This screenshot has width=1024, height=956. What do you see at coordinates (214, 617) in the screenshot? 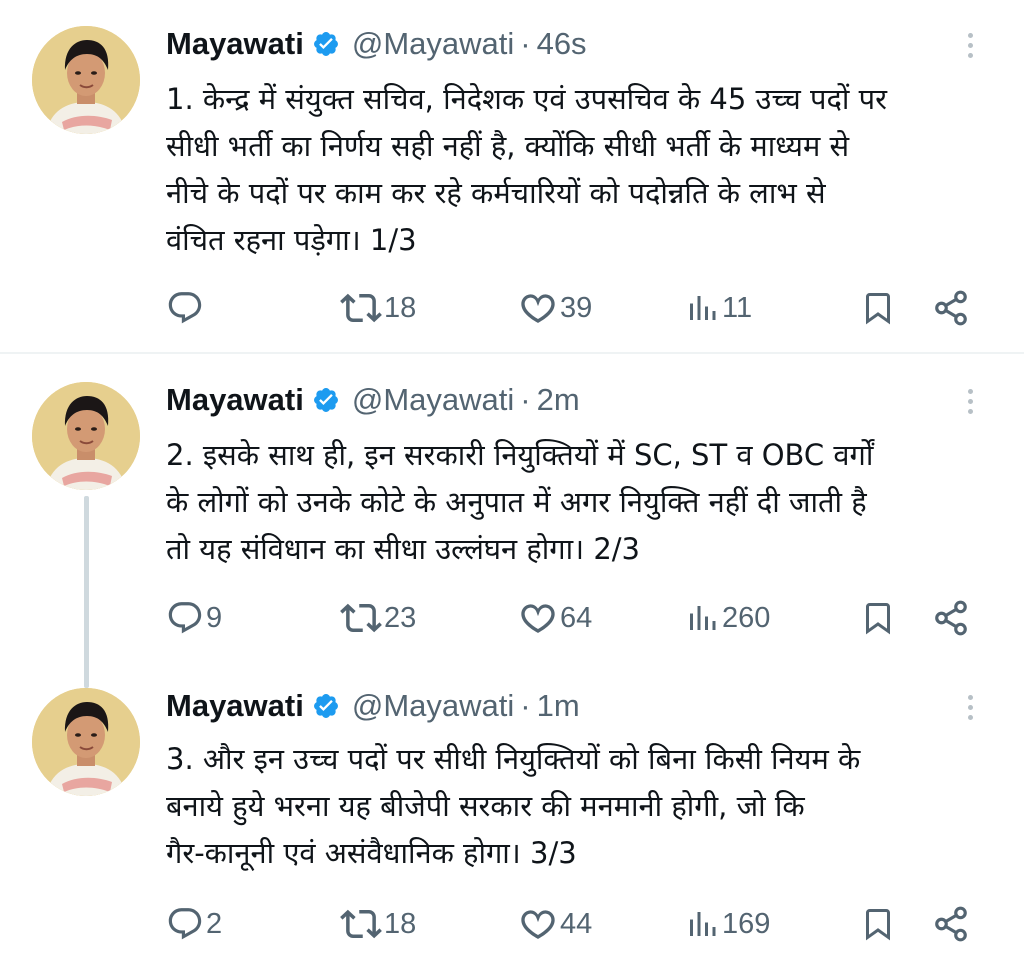
I see `reply-count: 9` at bounding box center [214, 617].